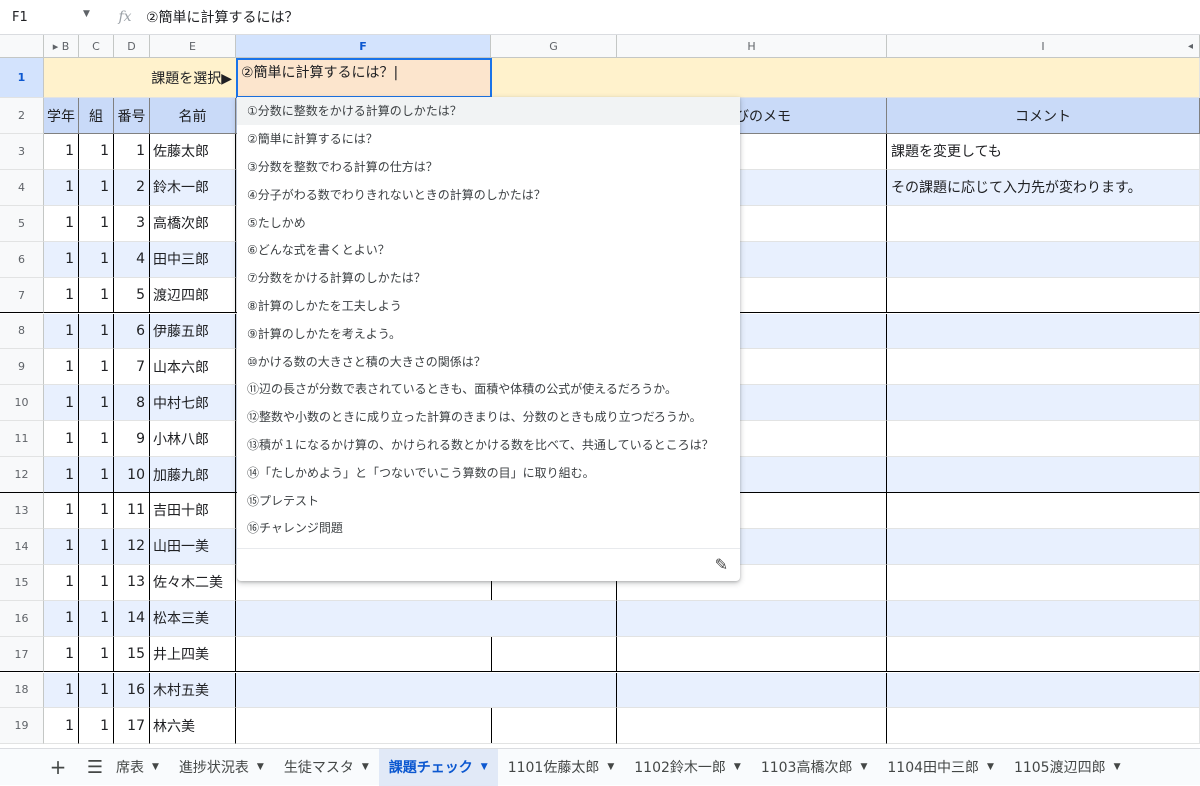 The height and width of the screenshot is (786, 1200). What do you see at coordinates (488, 278) in the screenshot?
I see `dropdown-option: ⑦分数をかける計算のしかたは？` at bounding box center [488, 278].